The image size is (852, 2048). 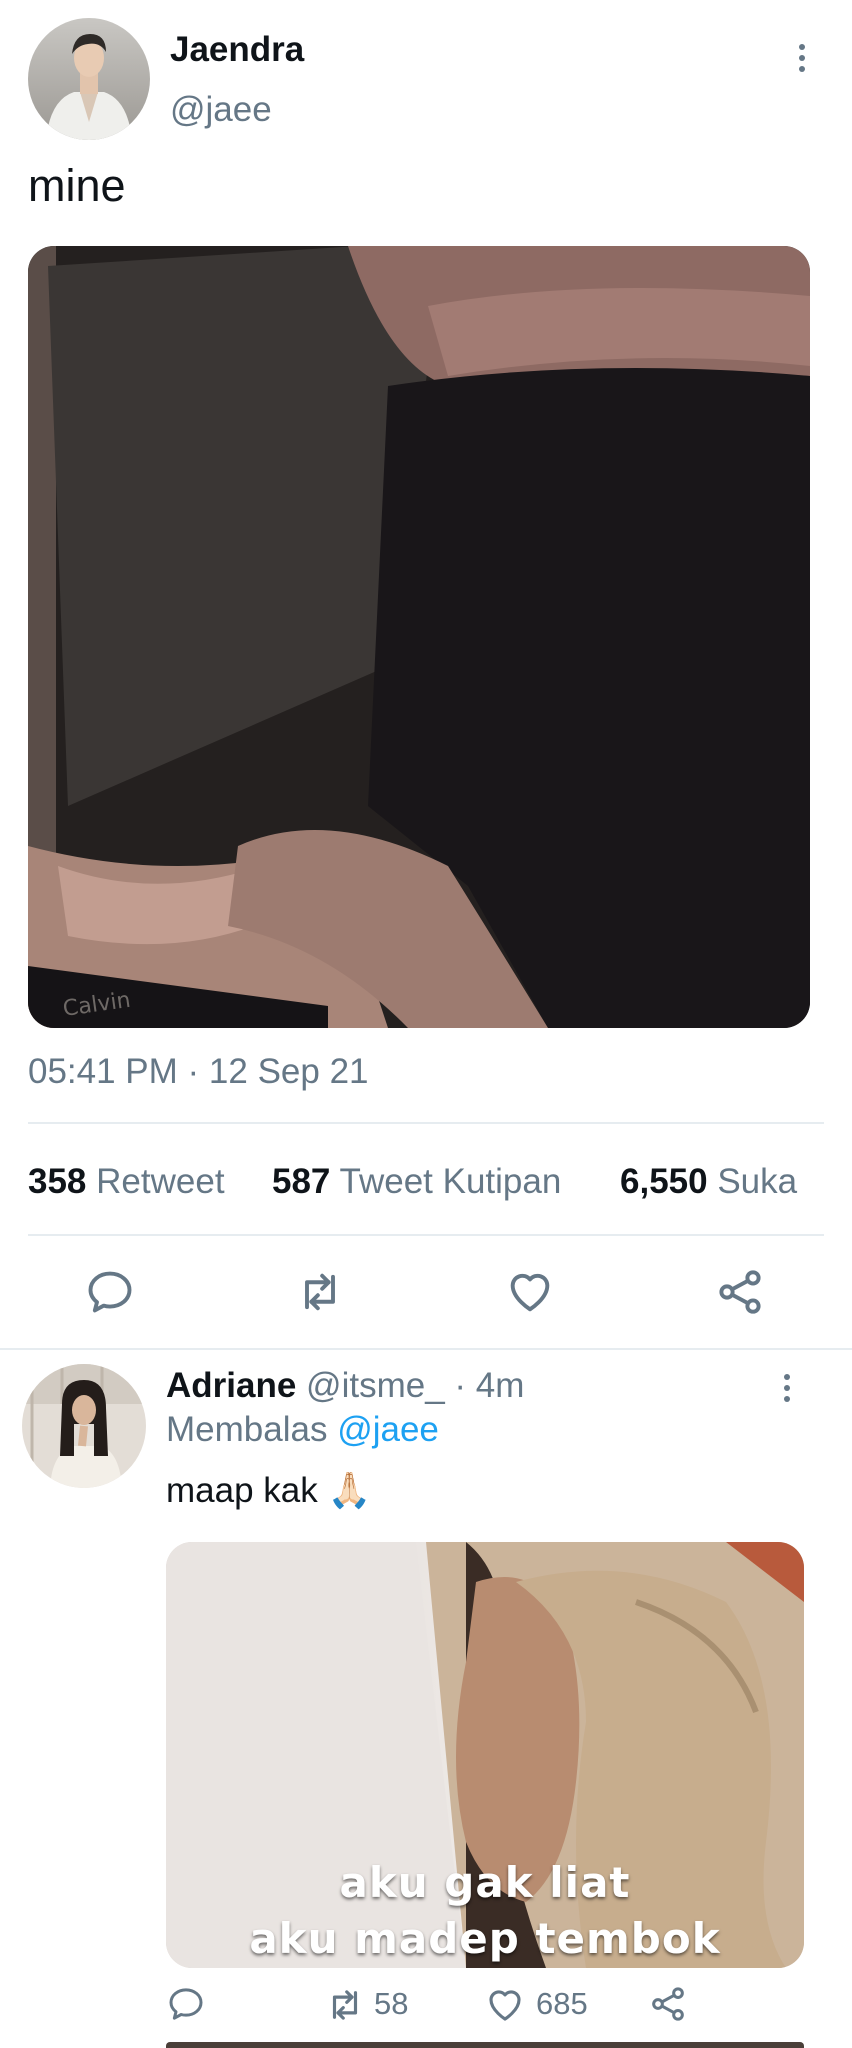 I want to click on reply-header: Adriane @itsme_ · 4m, so click(x=345, y=1386).